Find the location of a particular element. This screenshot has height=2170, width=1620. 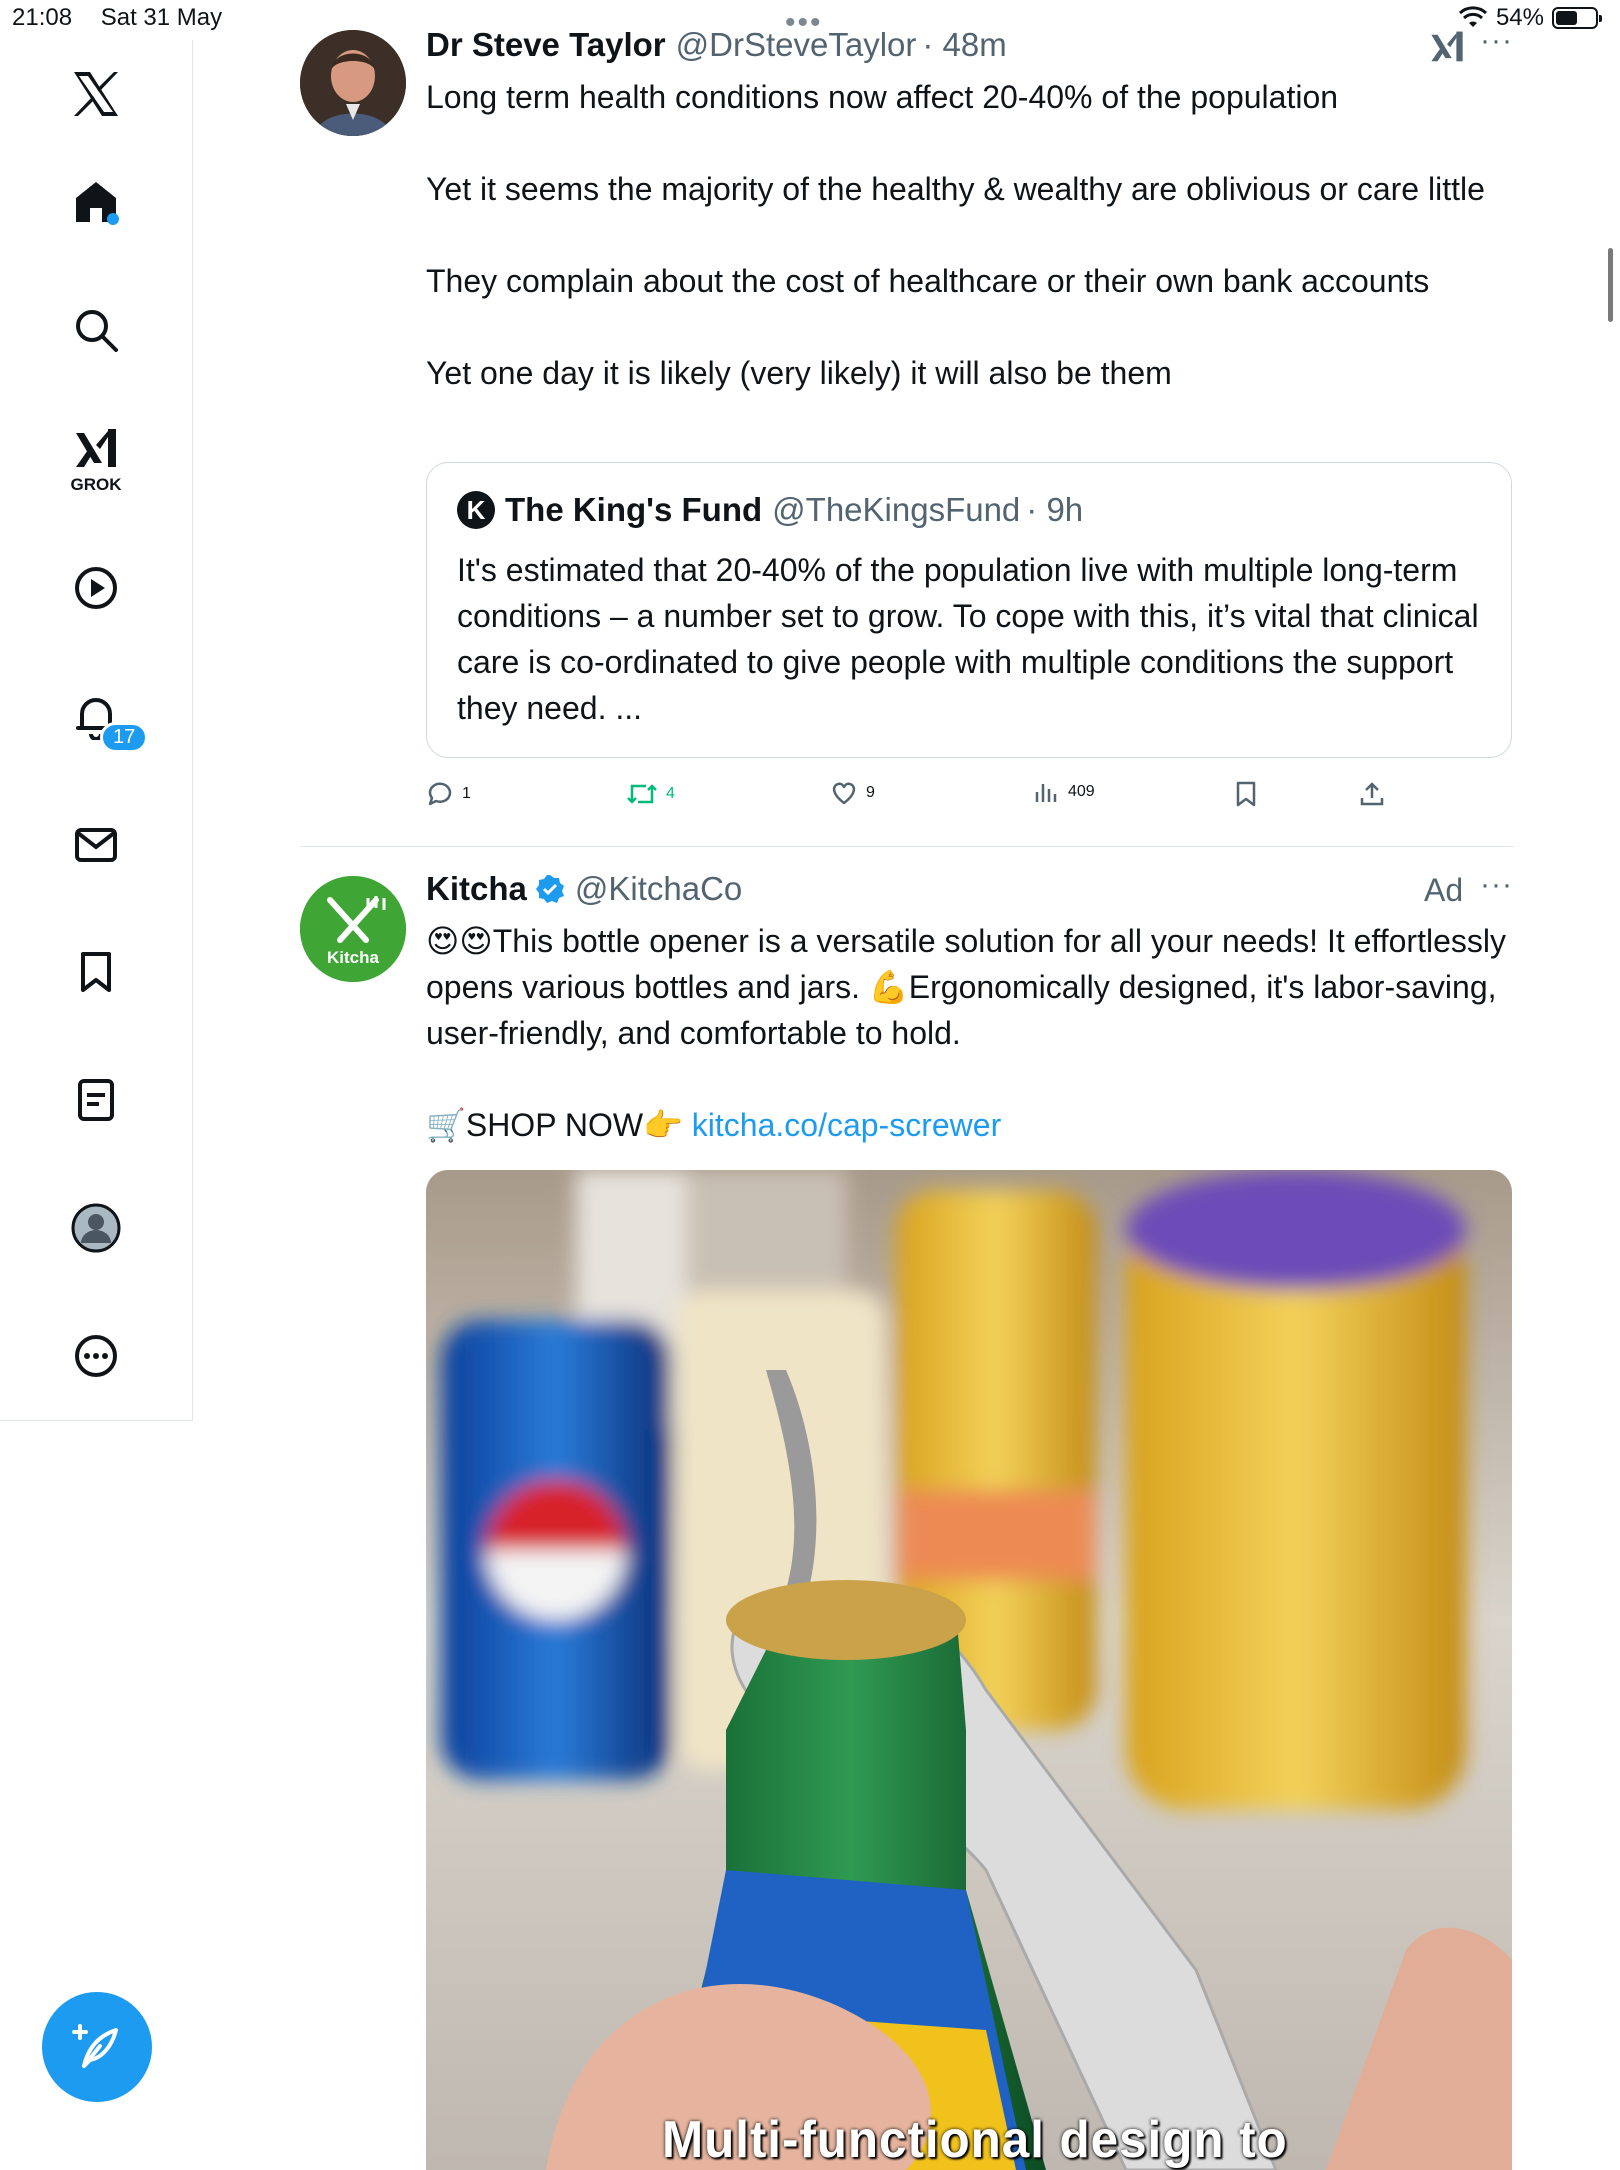

status-bar-right: 54% is located at coordinates (1530, 18).